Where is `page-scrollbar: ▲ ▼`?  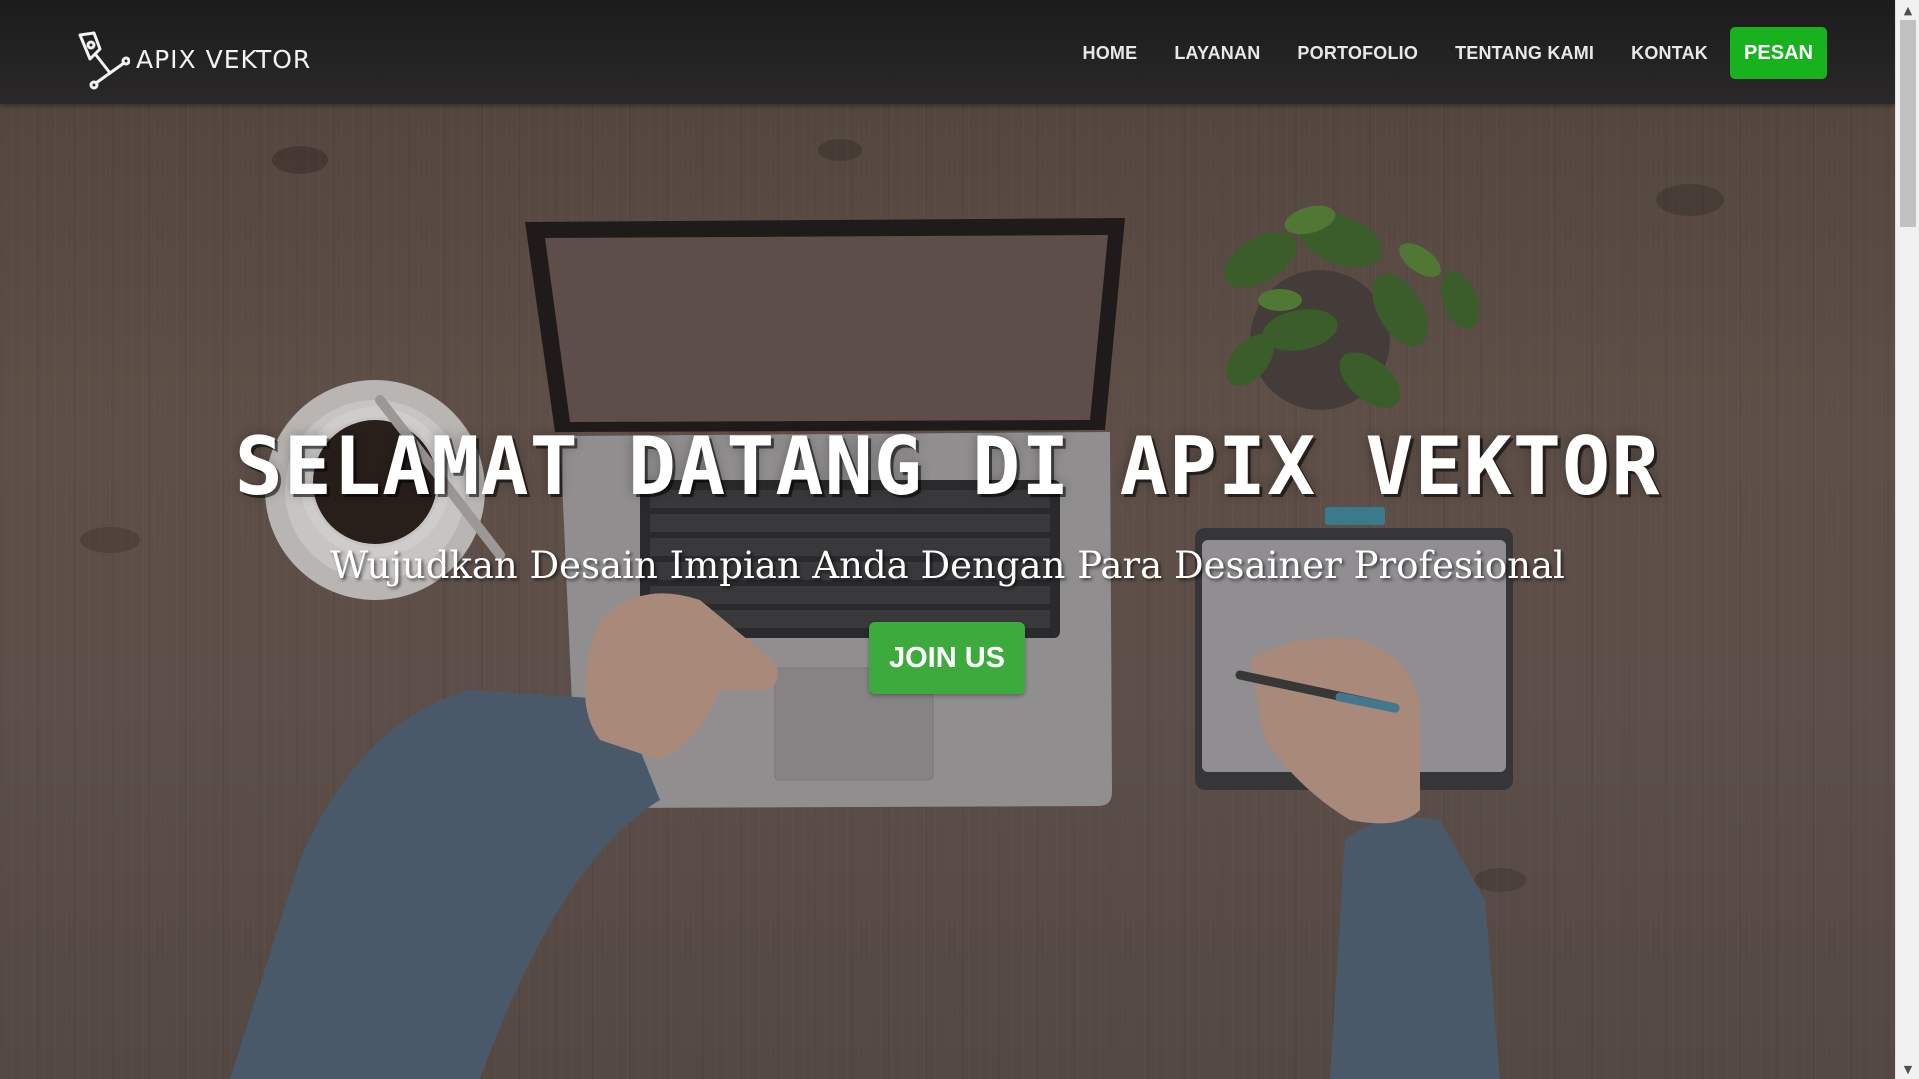
page-scrollbar: ▲ ▼ is located at coordinates (1907, 539).